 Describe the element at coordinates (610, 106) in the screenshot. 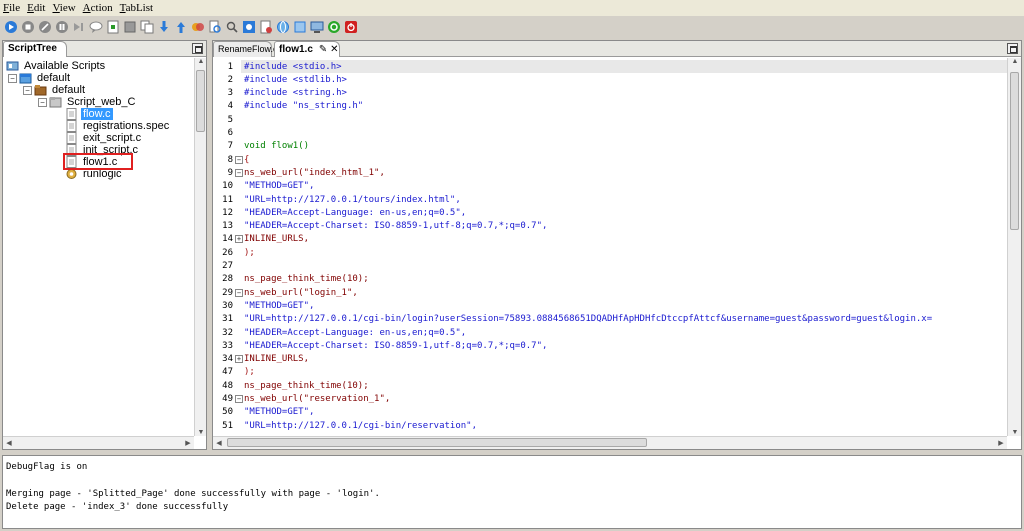

I see `code-line: 4 #include "ns_string.h"` at that location.